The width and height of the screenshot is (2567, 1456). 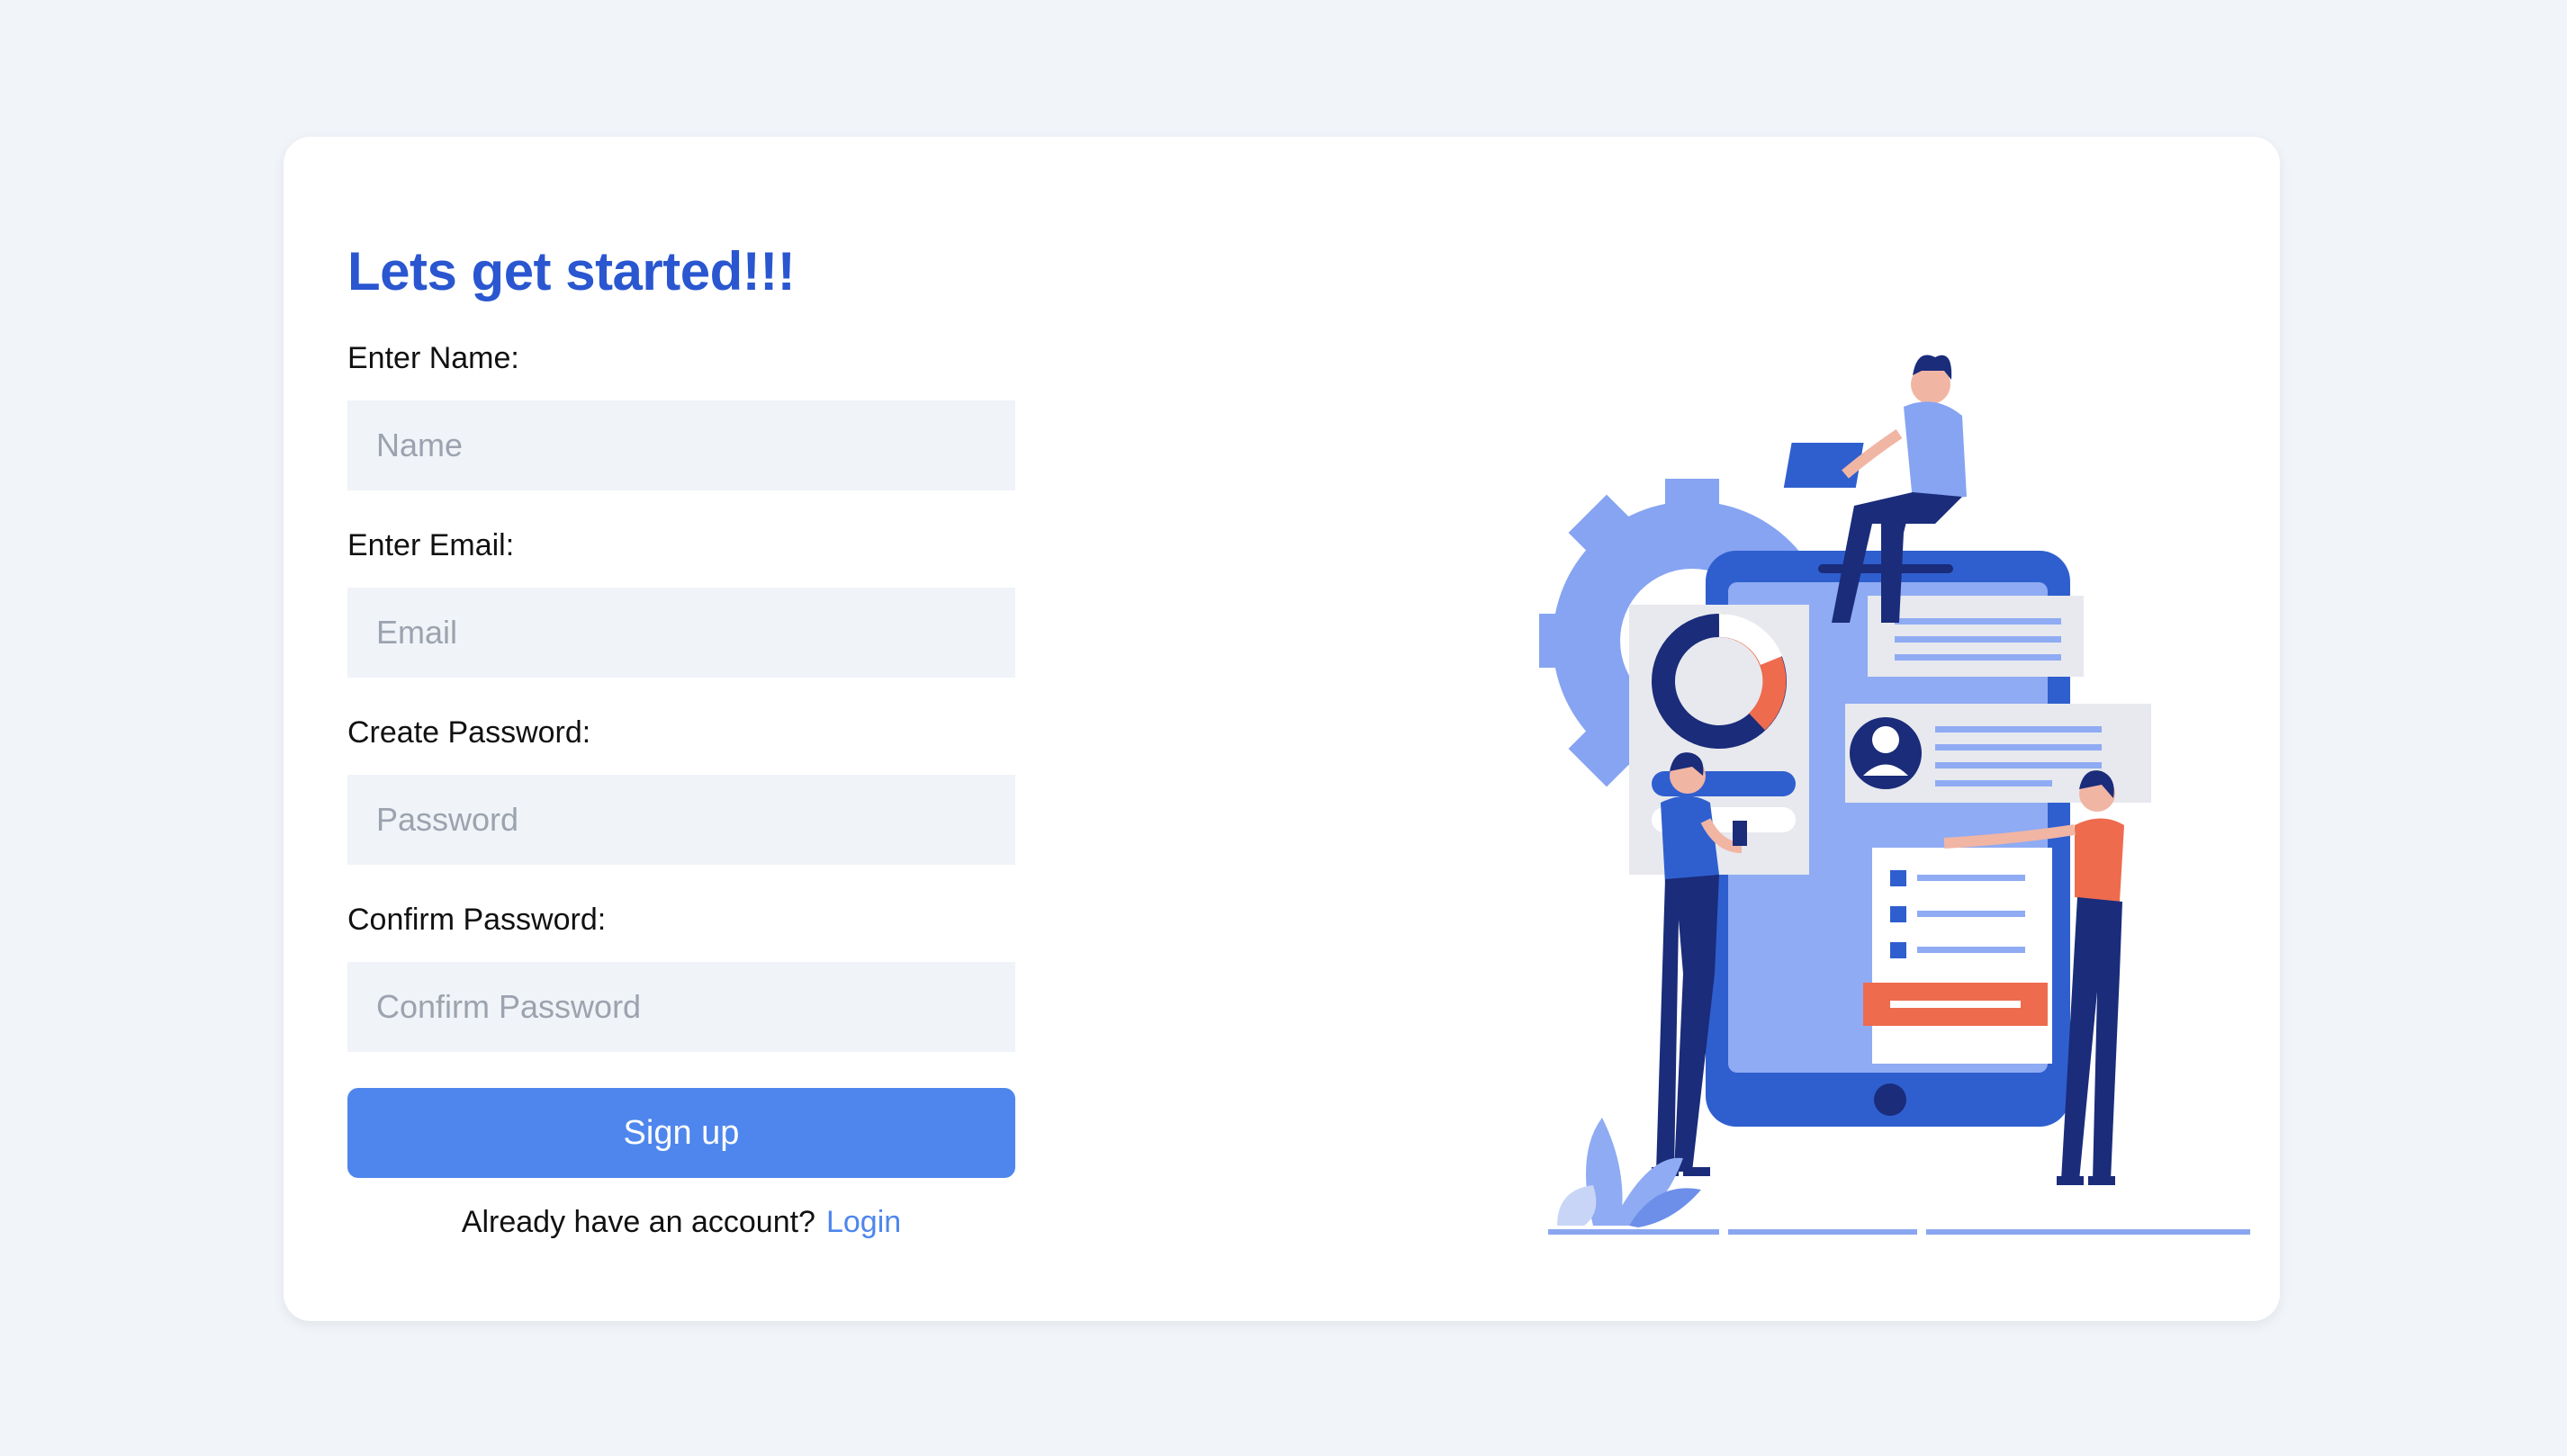 What do you see at coordinates (433, 358) in the screenshot?
I see `name-label: Enter Name:` at bounding box center [433, 358].